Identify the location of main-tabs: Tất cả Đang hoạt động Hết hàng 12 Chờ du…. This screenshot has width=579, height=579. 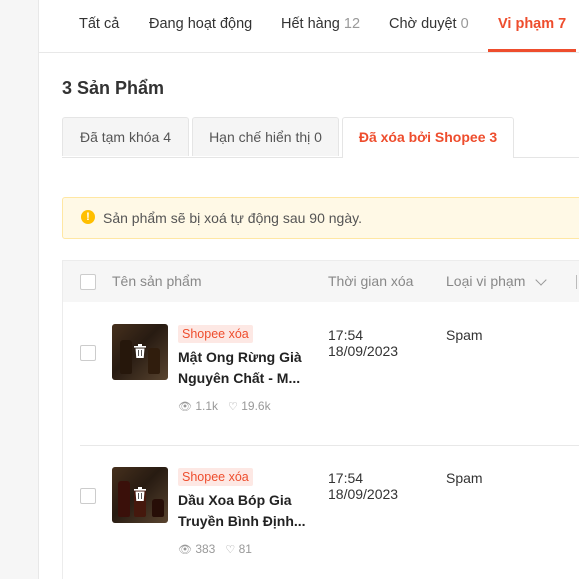
(309, 26).